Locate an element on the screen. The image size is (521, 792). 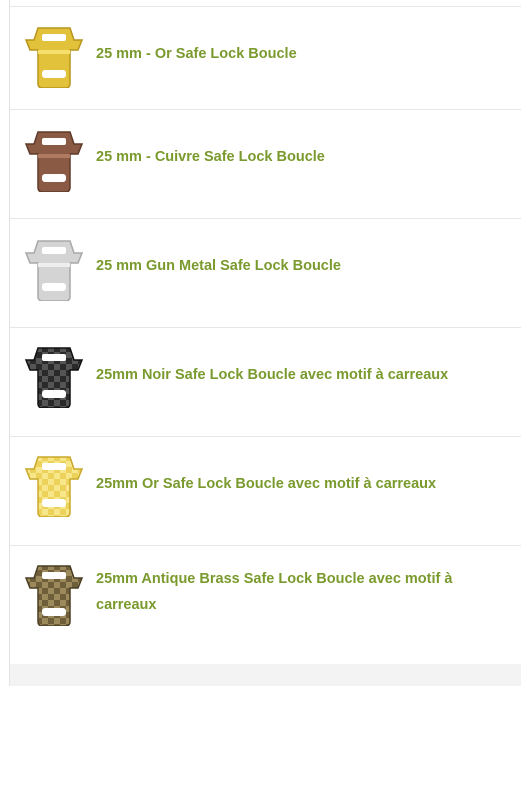
product-title-link: 25 mm - Or Safe Lock Boucle is located at coordinates (293, 54).